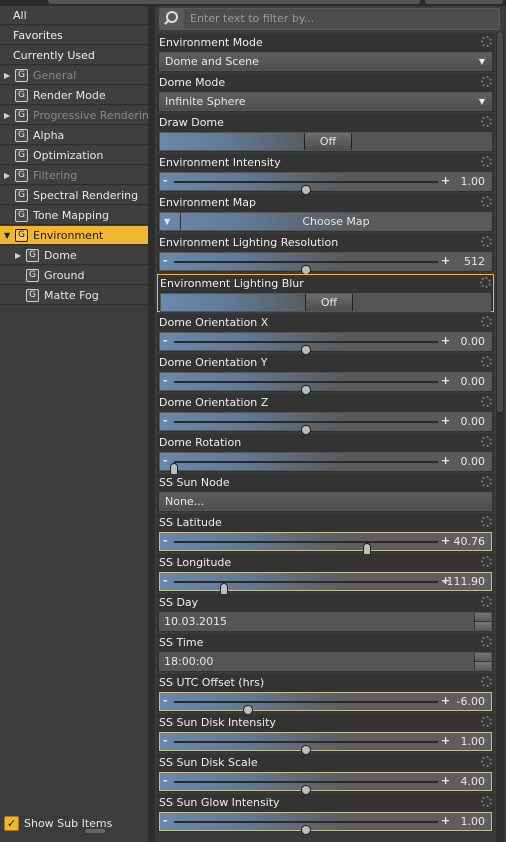 Image resolution: width=506 pixels, height=842 pixels. What do you see at coordinates (74, 175) in the screenshot?
I see `tree-item-filtering: ▶ G Filtering` at bounding box center [74, 175].